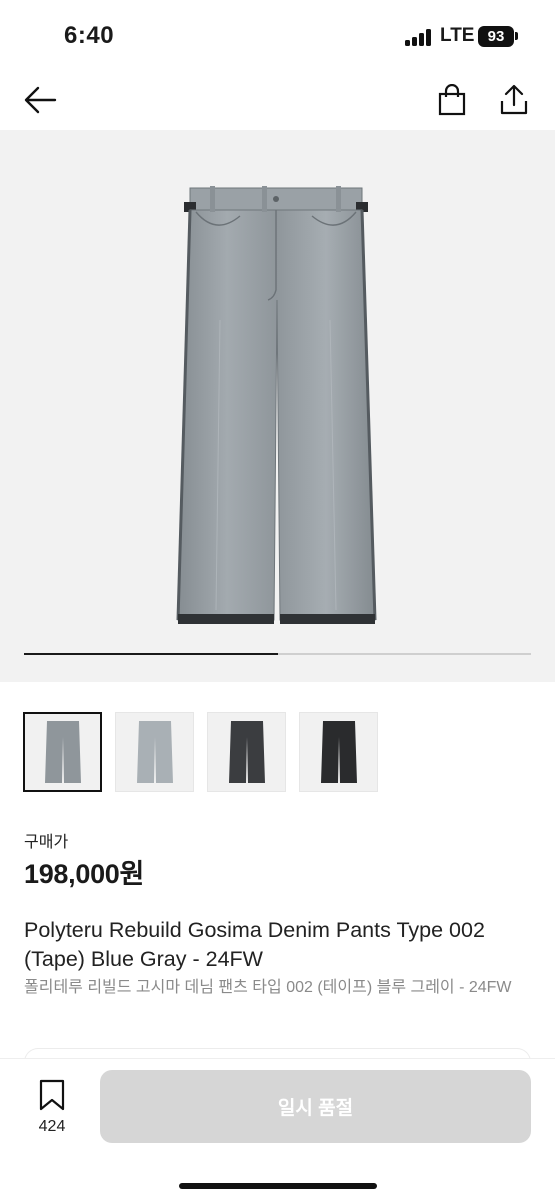  I want to click on back-button, so click(40, 100).